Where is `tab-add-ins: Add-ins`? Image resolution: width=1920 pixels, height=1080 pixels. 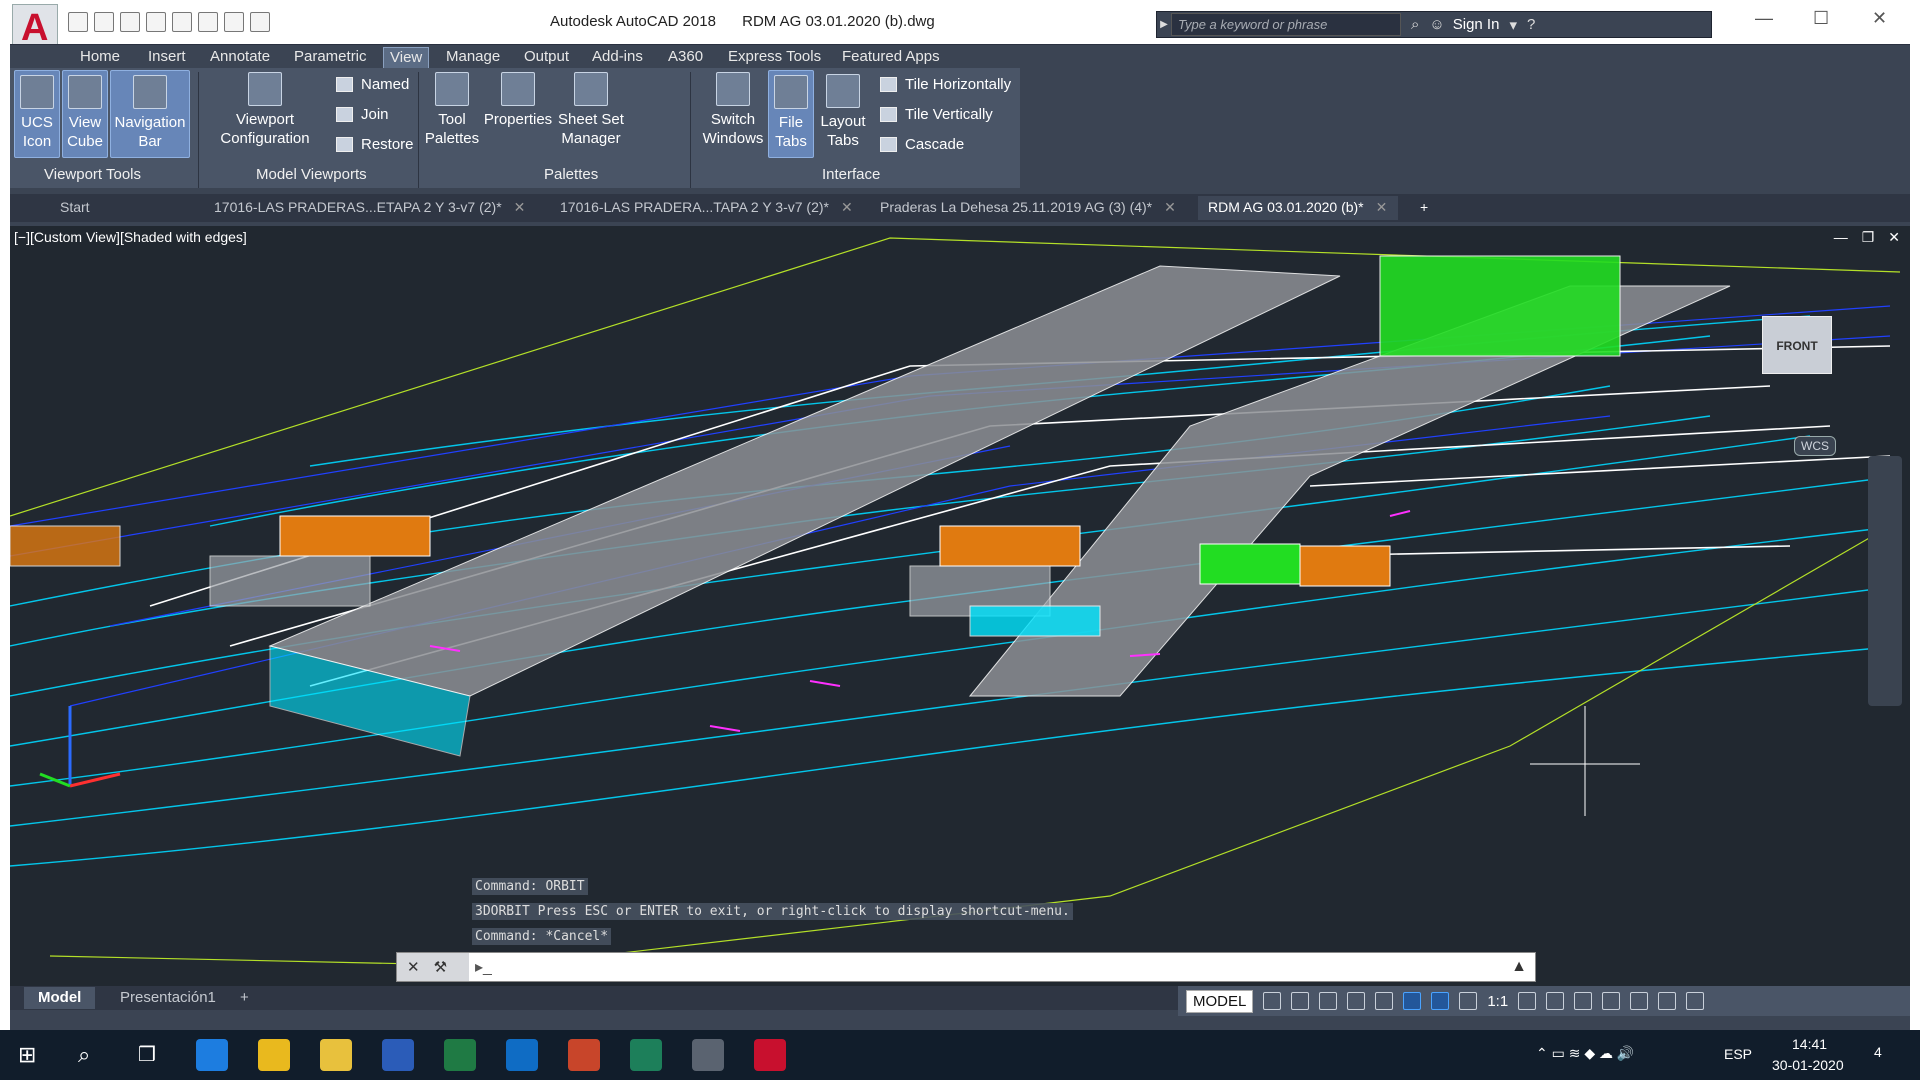
tab-add-ins: Add-ins is located at coordinates (617, 58).